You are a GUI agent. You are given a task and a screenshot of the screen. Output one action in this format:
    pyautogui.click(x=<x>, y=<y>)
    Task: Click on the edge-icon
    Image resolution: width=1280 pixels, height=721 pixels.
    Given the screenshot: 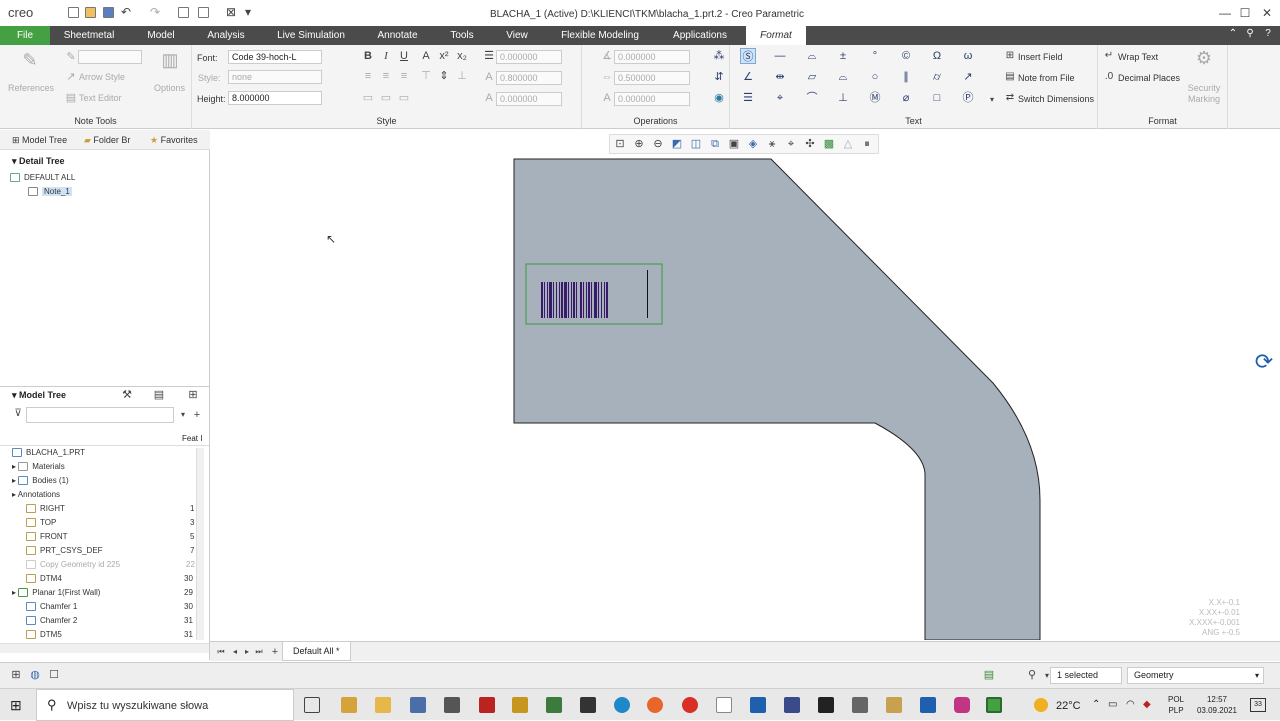 What is the action you would take?
    pyautogui.click(x=622, y=705)
    